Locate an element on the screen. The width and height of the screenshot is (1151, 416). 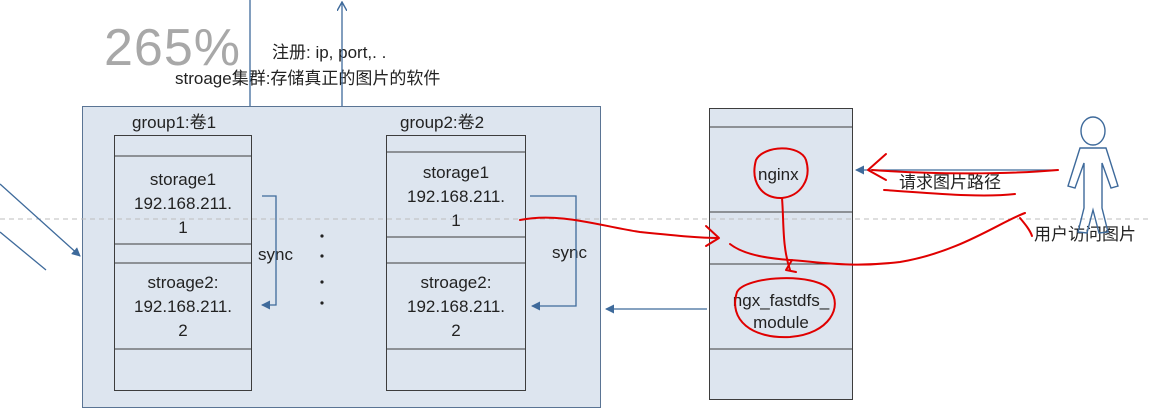
user-to-module-tail is located at coordinates (1026, 227).